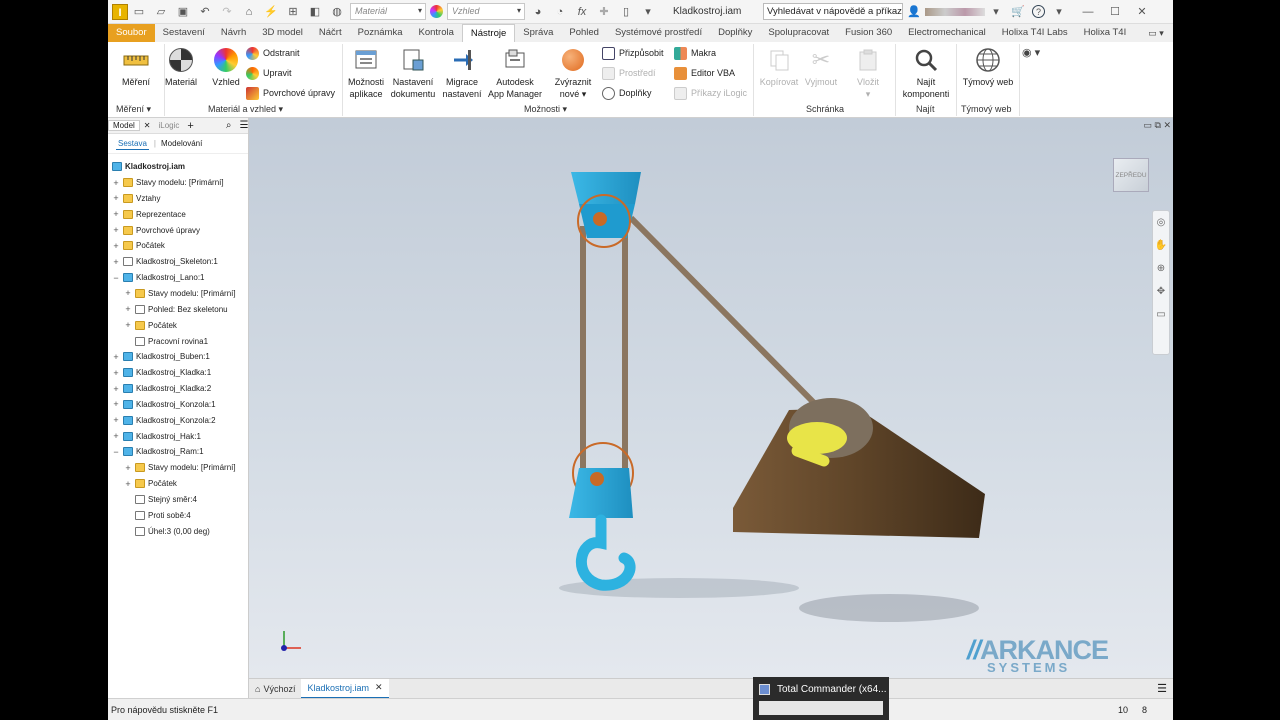 The height and width of the screenshot is (720, 1280). I want to click on app-options-button: Možnosti aplikace, so click(366, 73).